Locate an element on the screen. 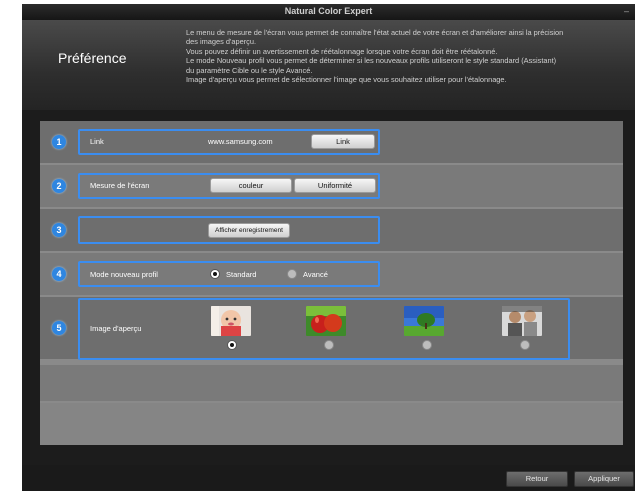 This screenshot has width=635, height=491. title-bar: Natural Color Expert – is located at coordinates (328, 12).